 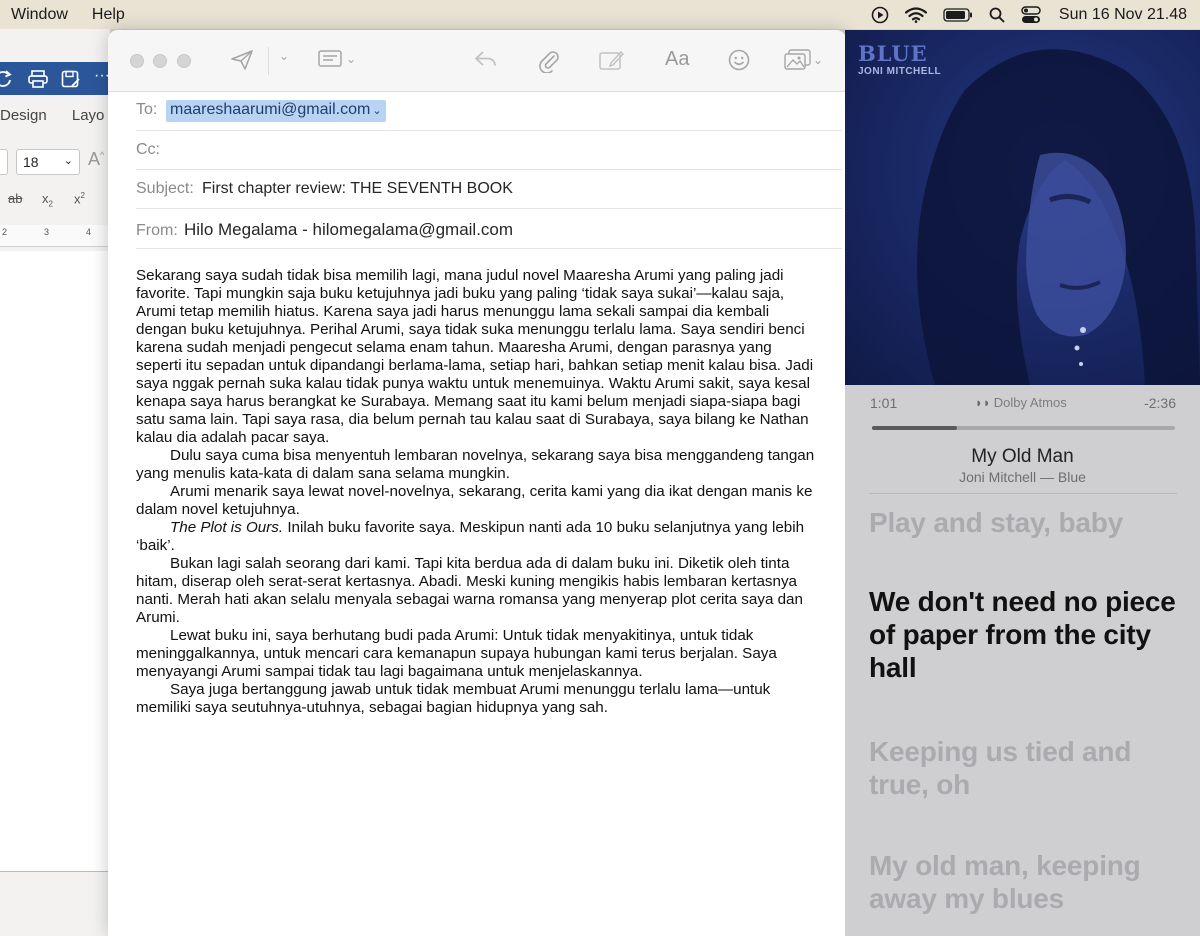 I want to click on menu-bar: Window Help Sun 16 Nov 21.48, so click(x=600, y=14).